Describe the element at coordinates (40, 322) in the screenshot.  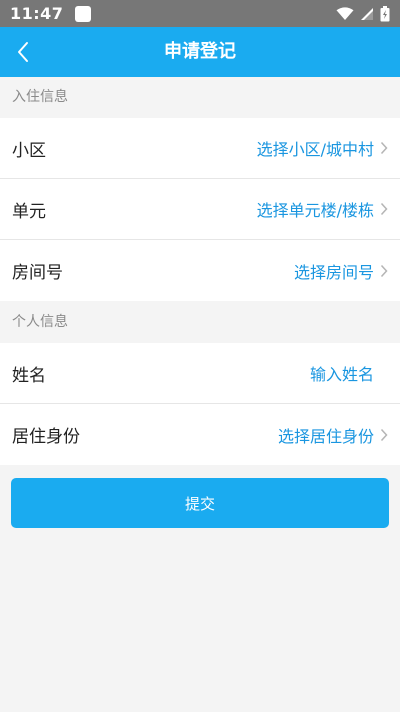
I see `section-header-personal: 个人信息` at that location.